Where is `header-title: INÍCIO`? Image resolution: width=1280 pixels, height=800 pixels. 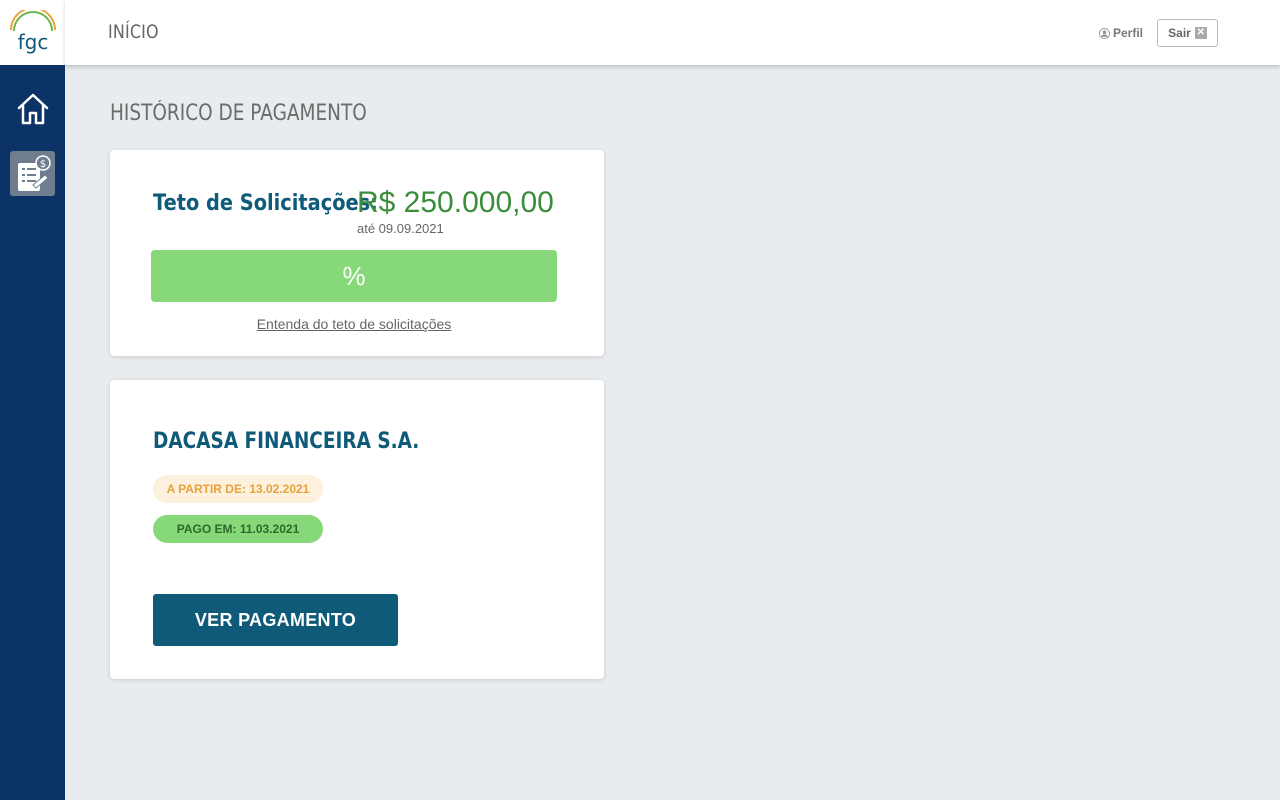
header-title: INÍCIO is located at coordinates (133, 32).